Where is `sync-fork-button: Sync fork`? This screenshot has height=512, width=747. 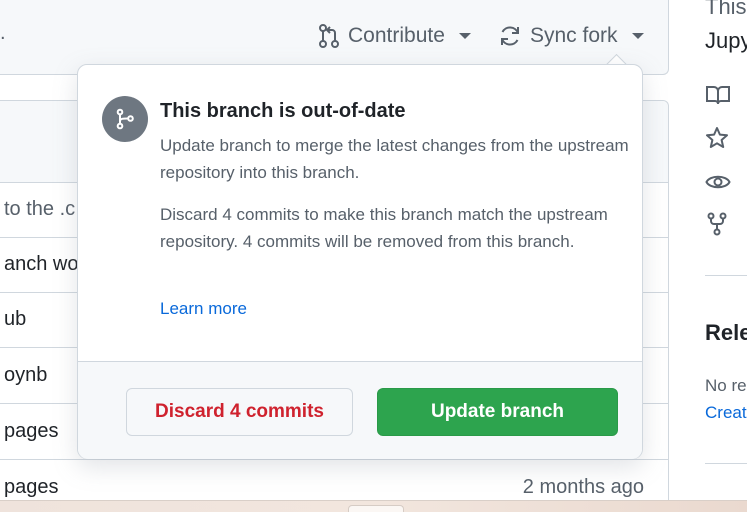
sync-fork-button: Sync fork is located at coordinates (571, 36).